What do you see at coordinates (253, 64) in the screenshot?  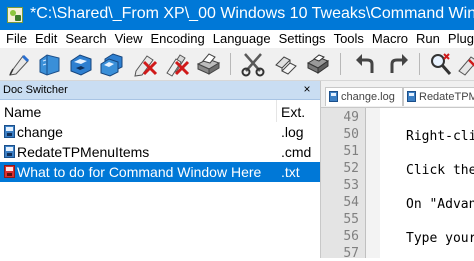 I see `cut-icon` at bounding box center [253, 64].